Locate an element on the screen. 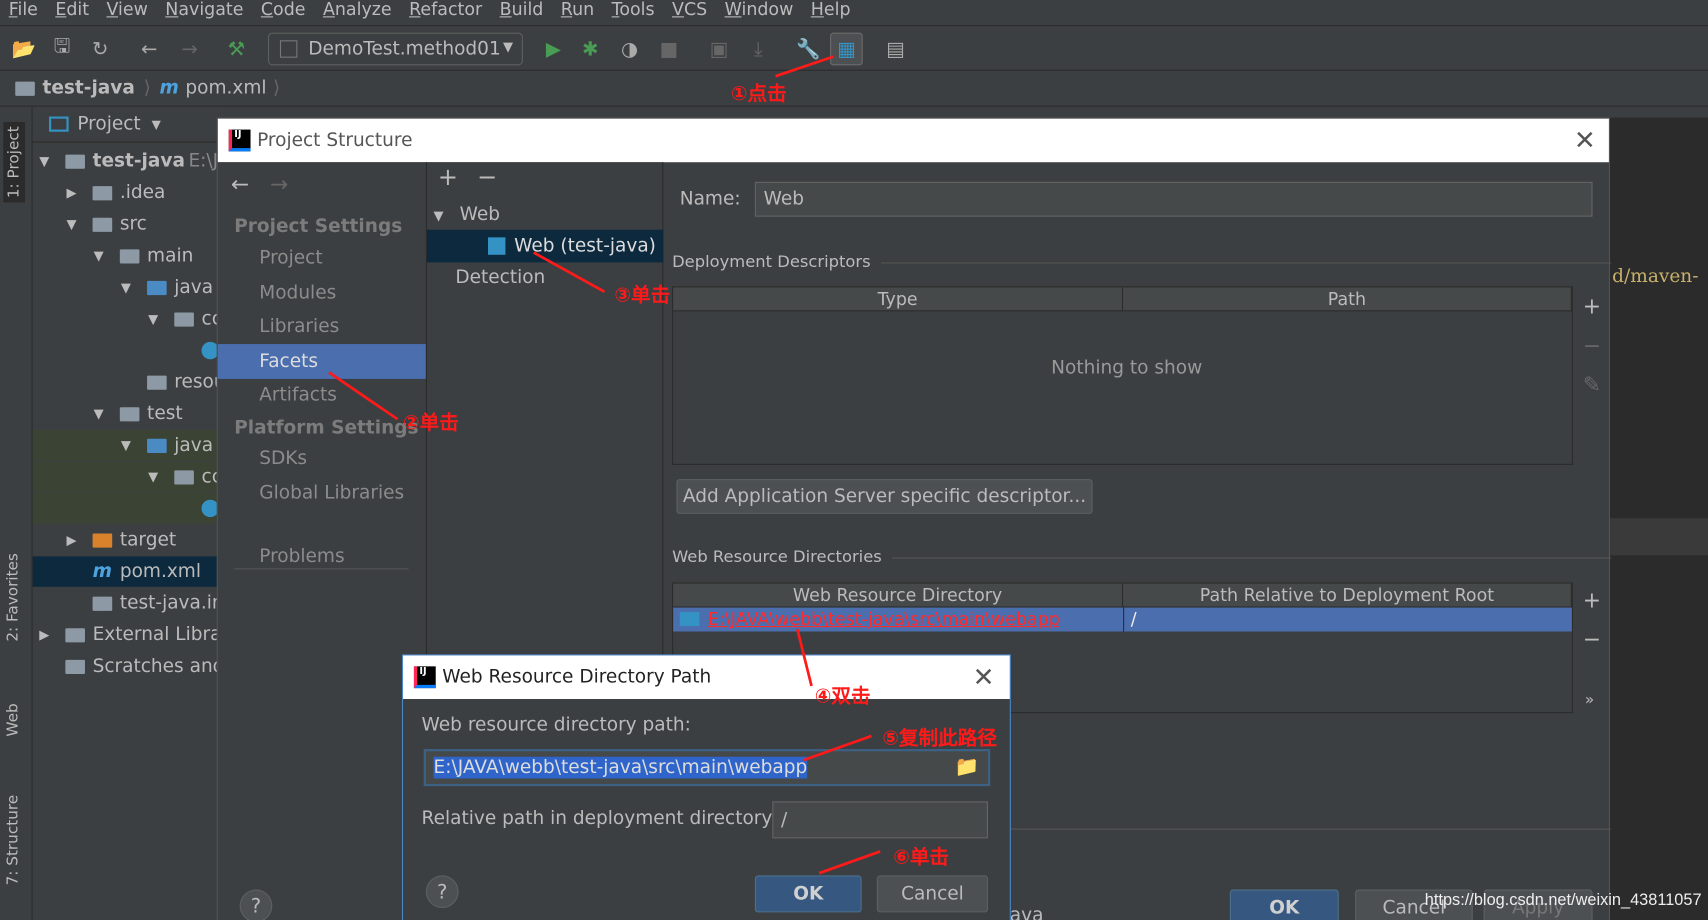 This screenshot has width=1708, height=920. annotation-label: ⑤复制此路径 is located at coordinates (939, 739).